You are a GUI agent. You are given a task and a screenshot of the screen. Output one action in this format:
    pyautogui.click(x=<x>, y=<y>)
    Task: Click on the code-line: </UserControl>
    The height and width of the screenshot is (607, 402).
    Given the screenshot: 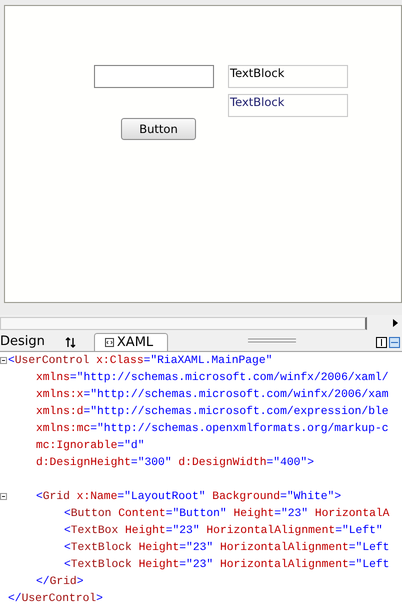 What is the action you would take?
    pyautogui.click(x=56, y=599)
    